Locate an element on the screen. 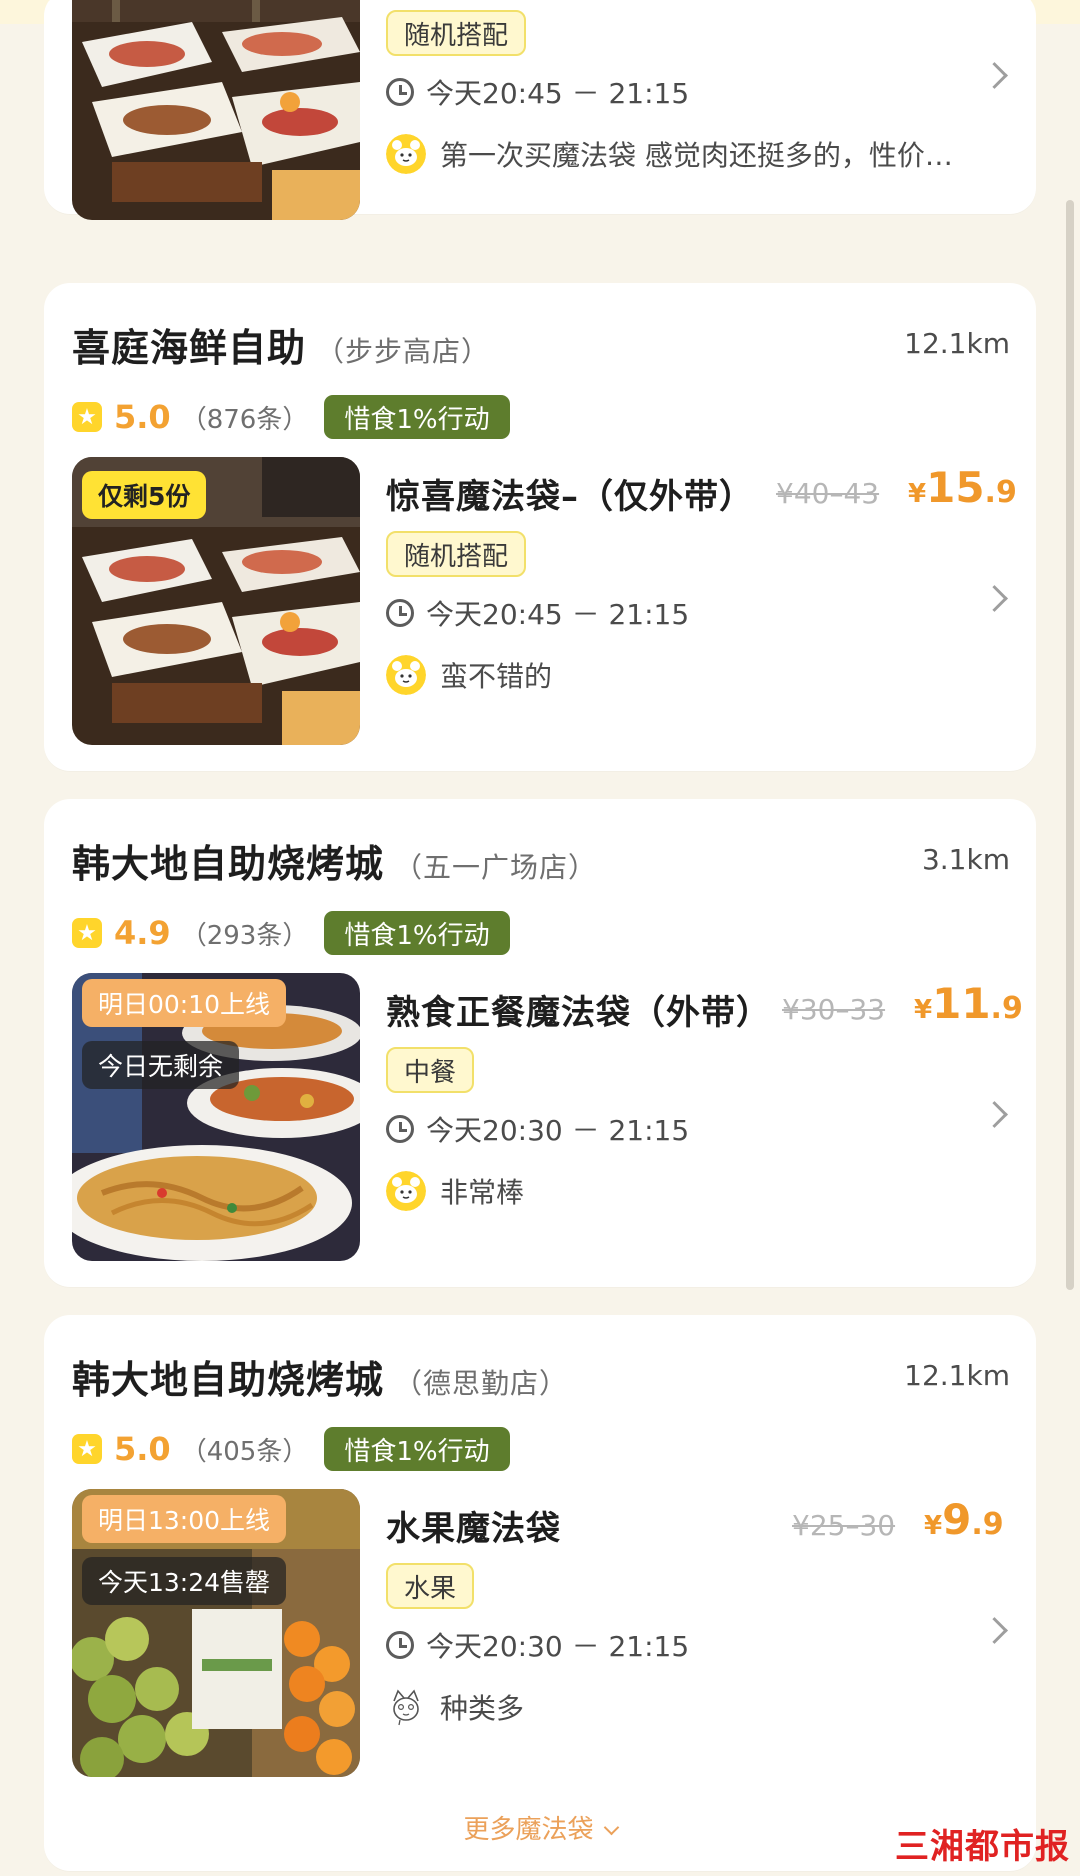 The height and width of the screenshot is (1876, 1080). review-count: （876条） is located at coordinates (244, 419).